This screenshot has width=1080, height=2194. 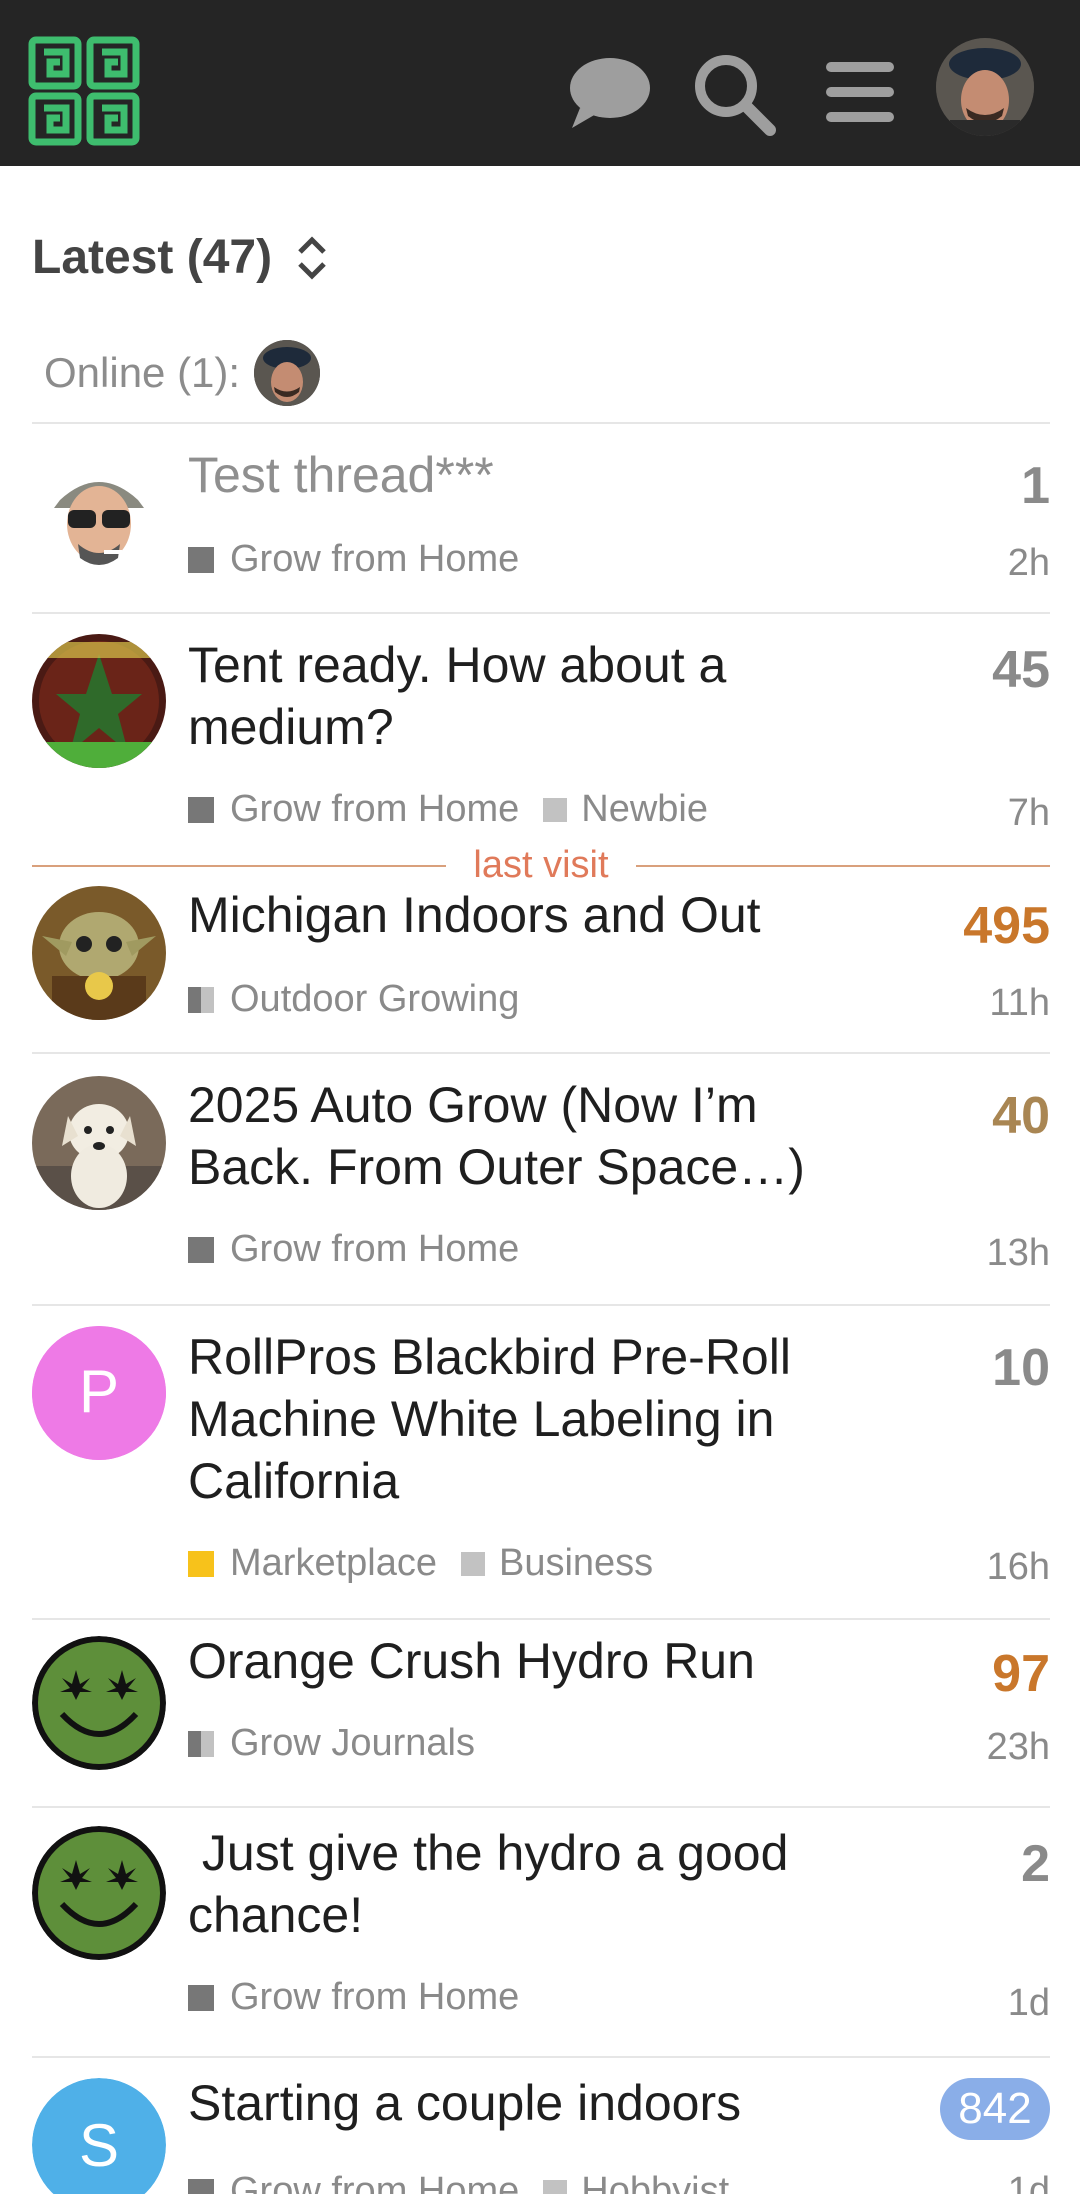 I want to click on search-icon, so click(x=734, y=94).